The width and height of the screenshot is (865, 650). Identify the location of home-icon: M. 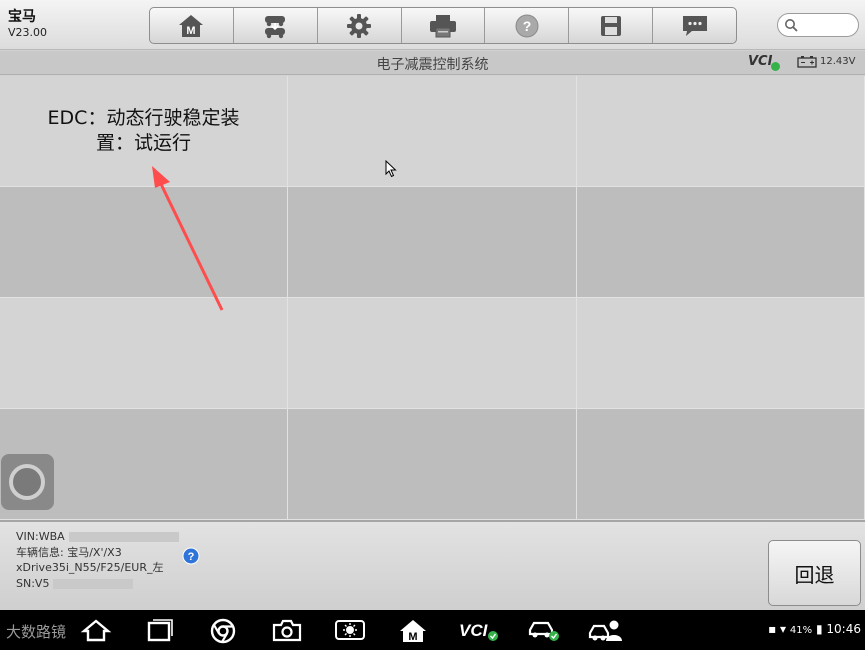
(191, 25).